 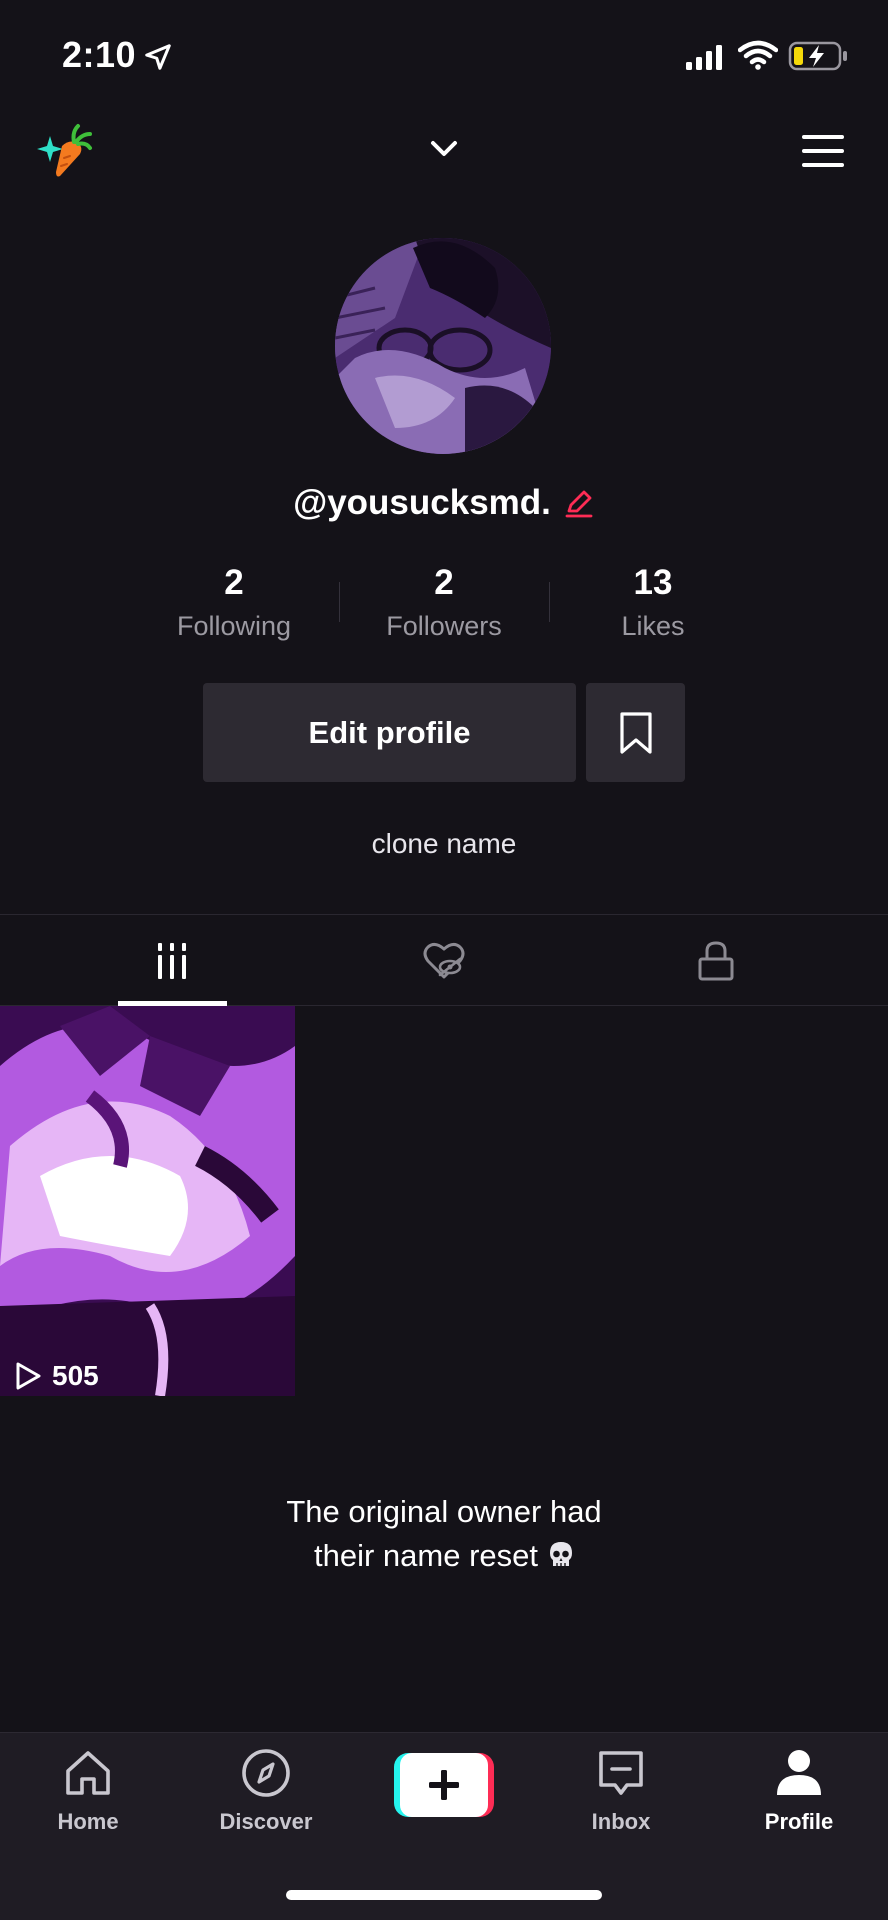 I want to click on stat-likes: 13 Likes, so click(x=653, y=603).